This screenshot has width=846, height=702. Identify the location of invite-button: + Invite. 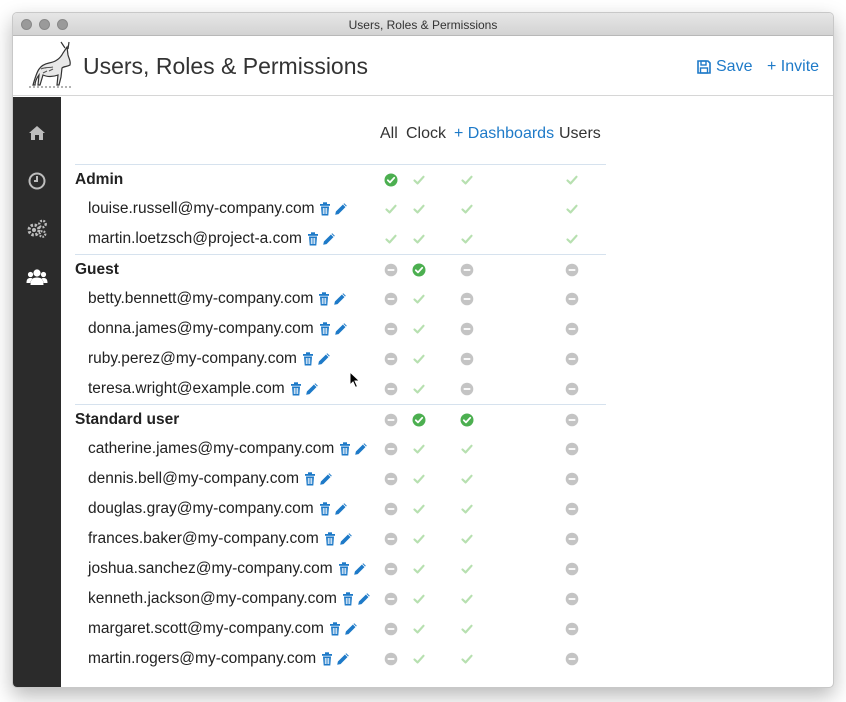
(793, 67).